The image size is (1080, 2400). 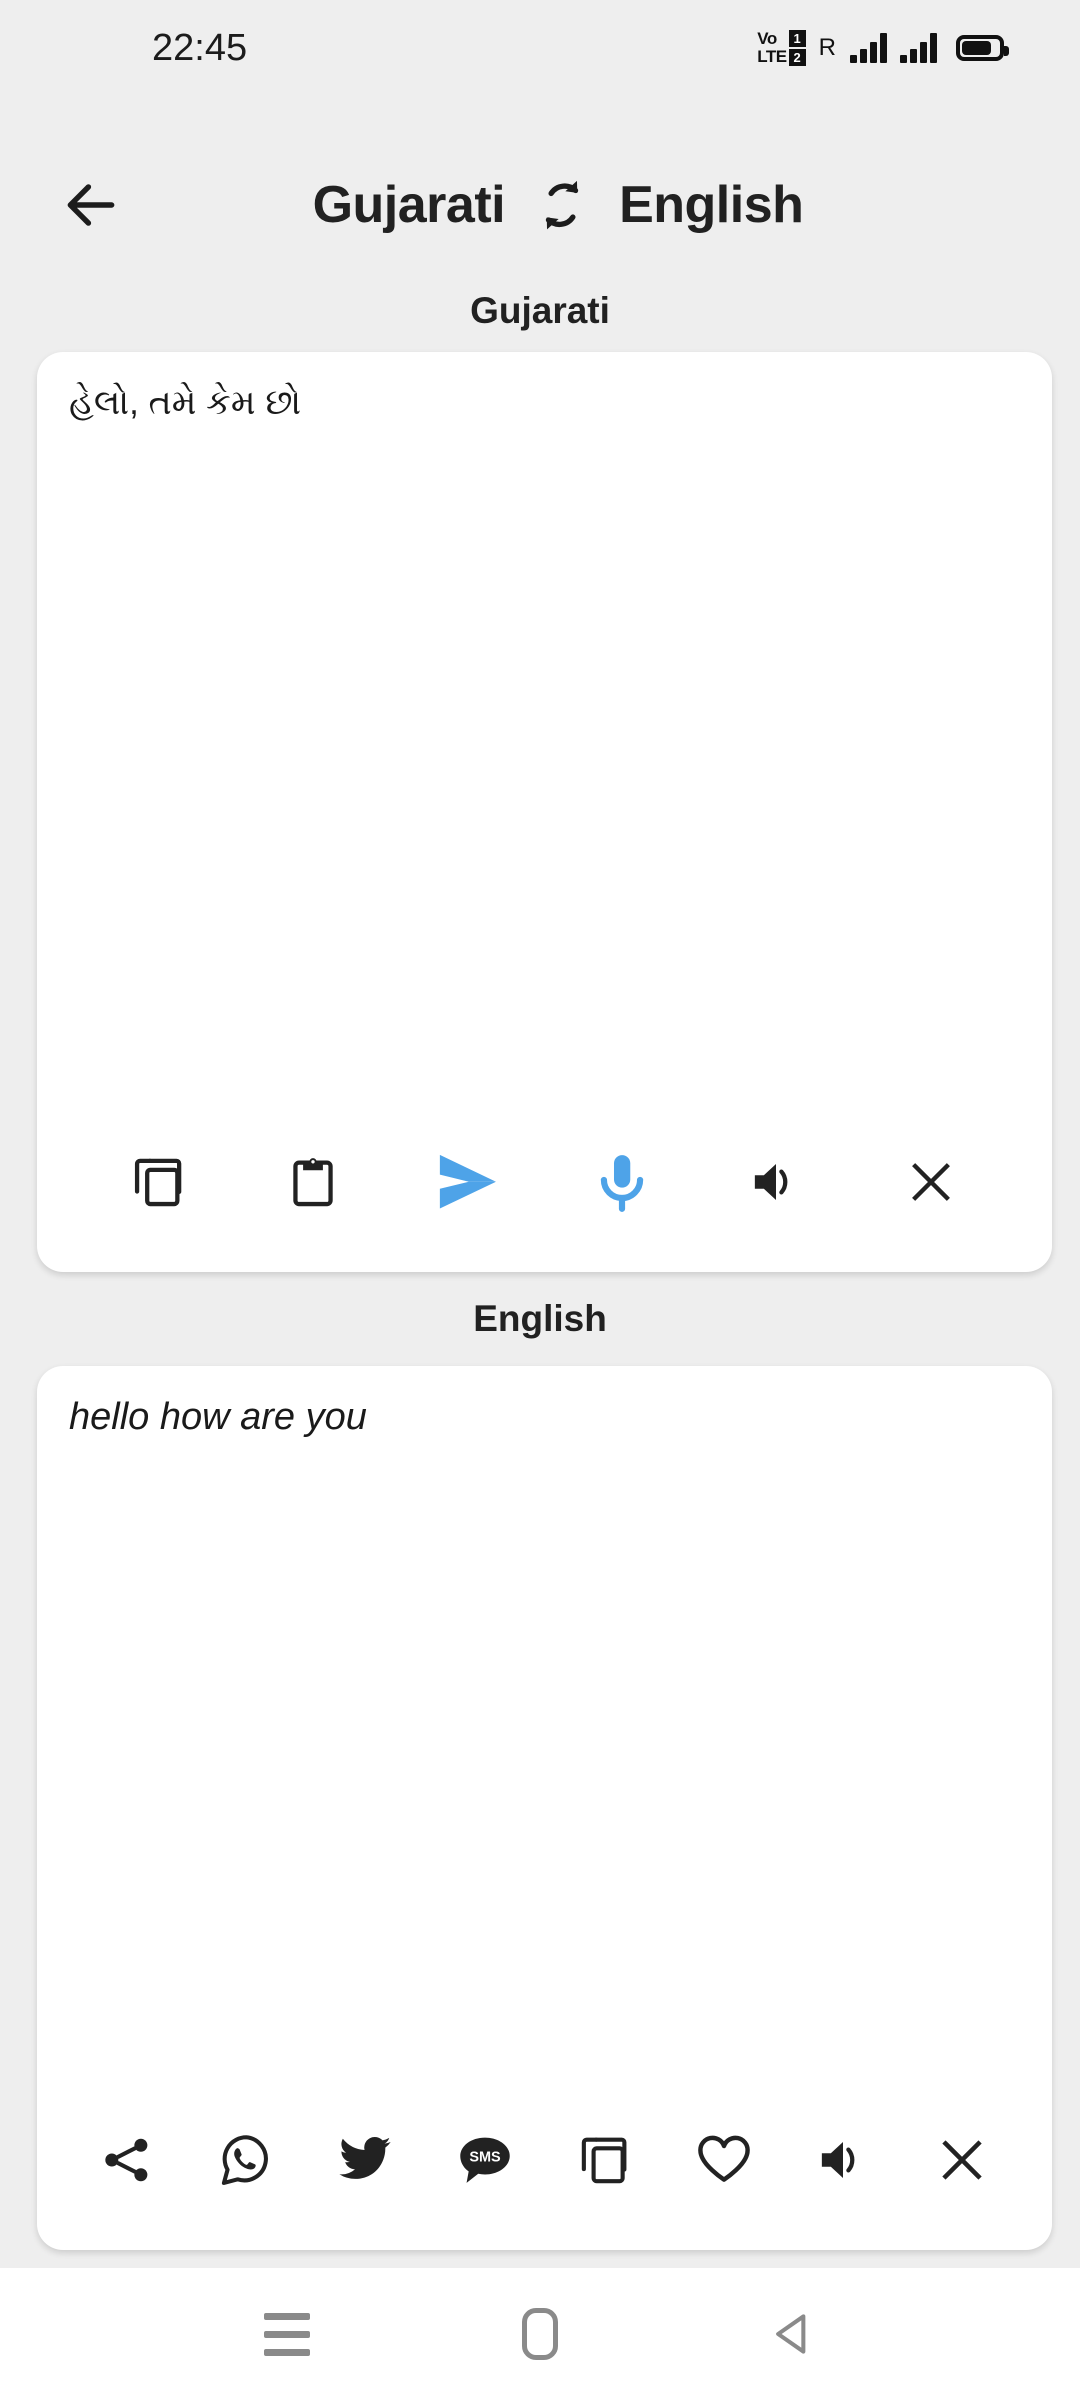 I want to click on whatsapp-button, so click(x=246, y=2160).